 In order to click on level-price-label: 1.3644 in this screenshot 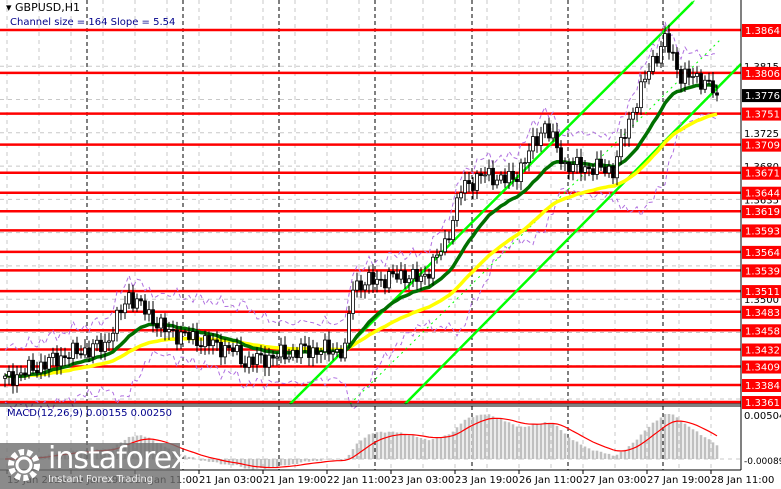, I will do `click(762, 194)`.